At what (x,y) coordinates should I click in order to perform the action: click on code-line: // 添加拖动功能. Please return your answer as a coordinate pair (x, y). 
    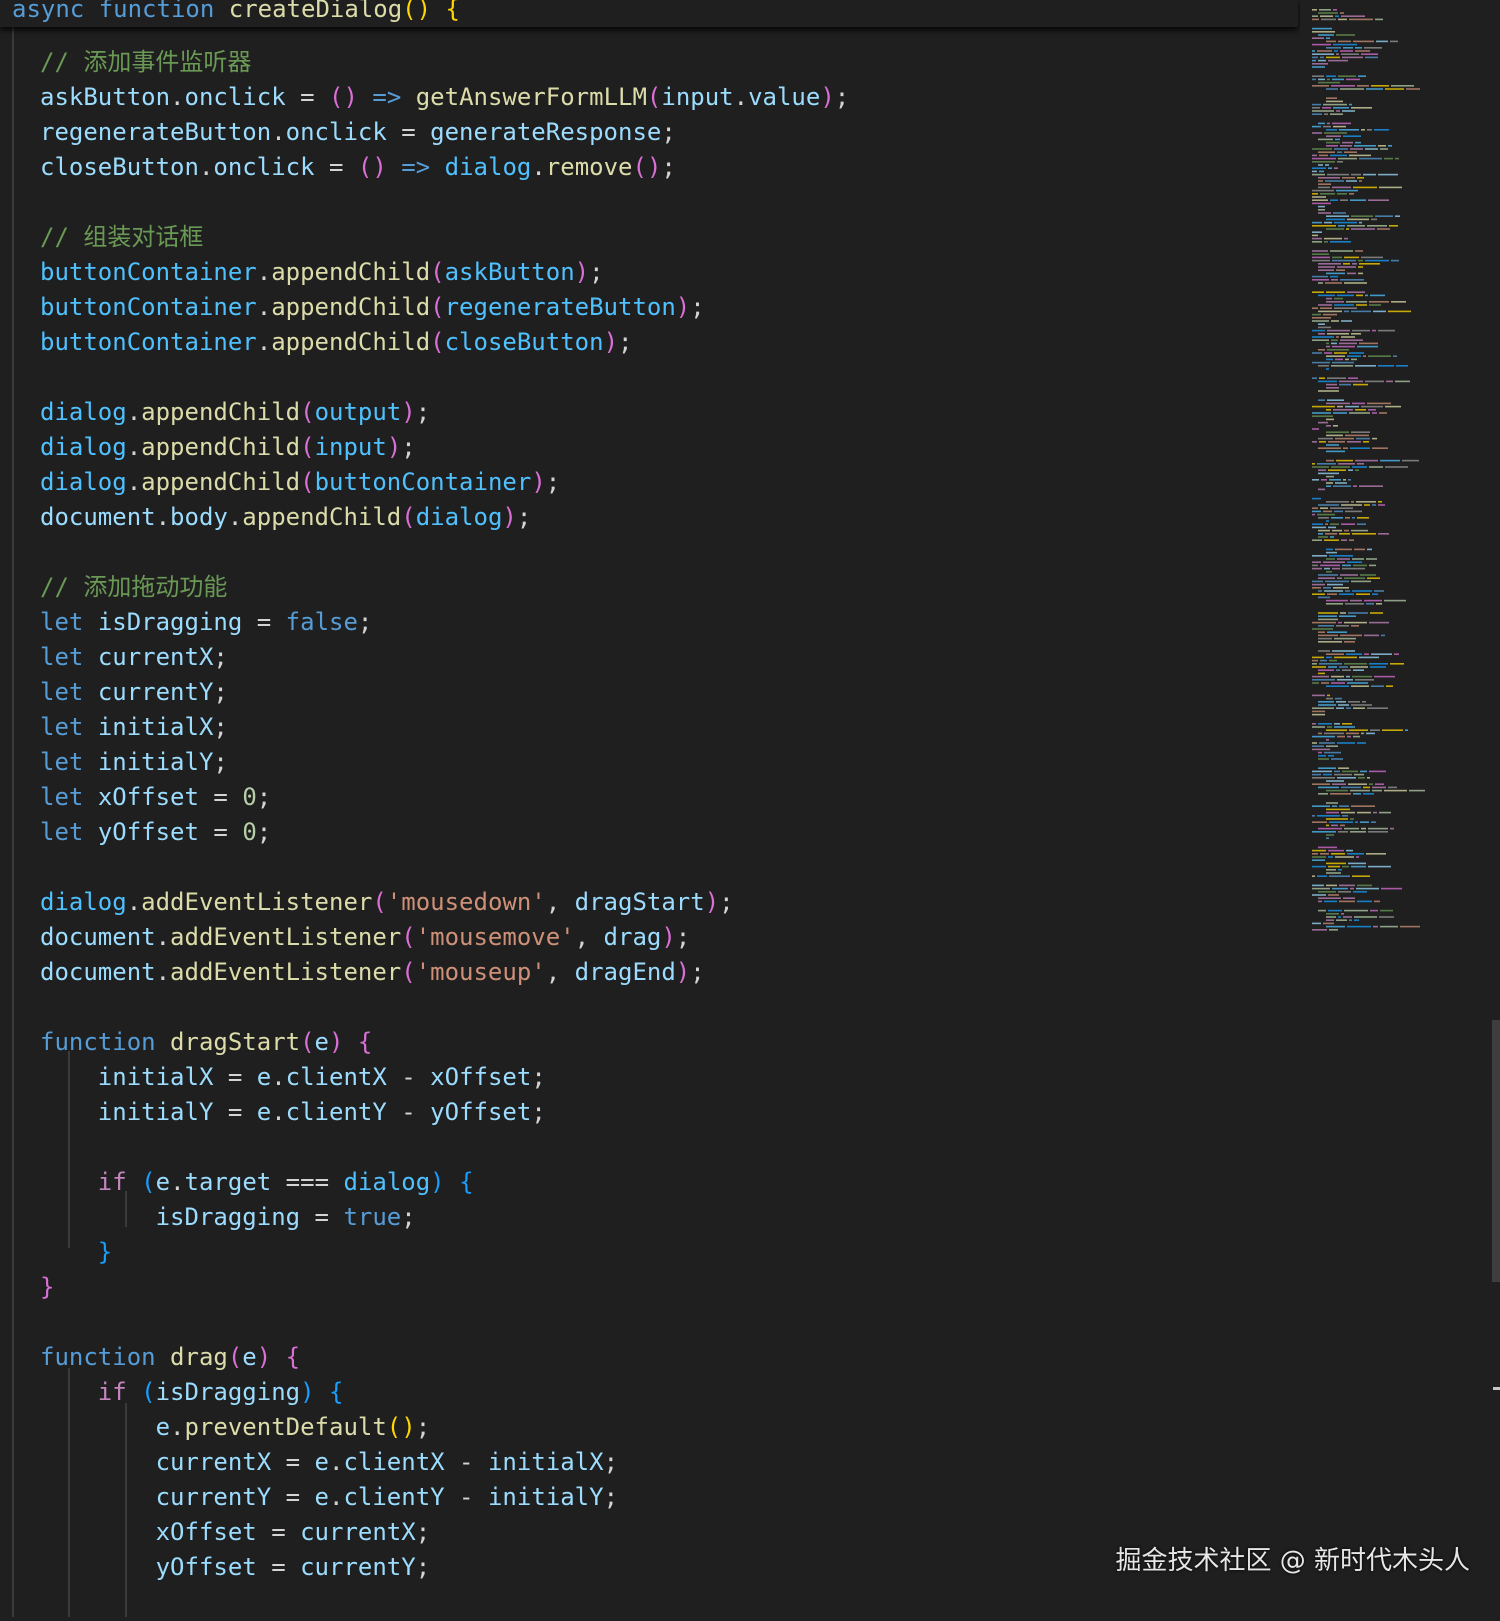
    Looking at the image, I should click on (133, 587).